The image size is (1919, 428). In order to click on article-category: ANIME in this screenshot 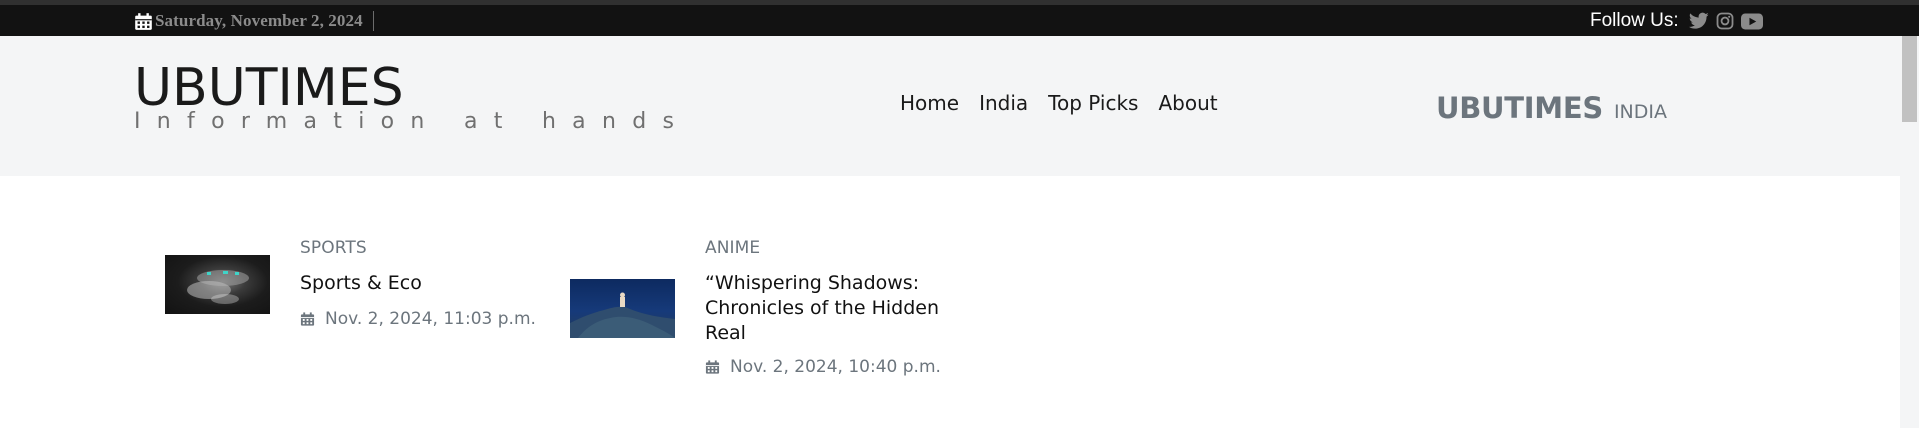, I will do `click(732, 248)`.